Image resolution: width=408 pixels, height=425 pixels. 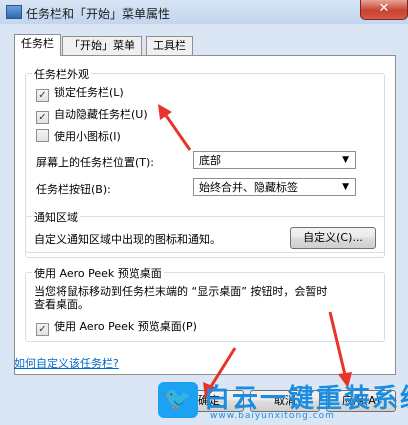 I want to click on tab-taskbar: 任务栏, so click(x=37, y=45).